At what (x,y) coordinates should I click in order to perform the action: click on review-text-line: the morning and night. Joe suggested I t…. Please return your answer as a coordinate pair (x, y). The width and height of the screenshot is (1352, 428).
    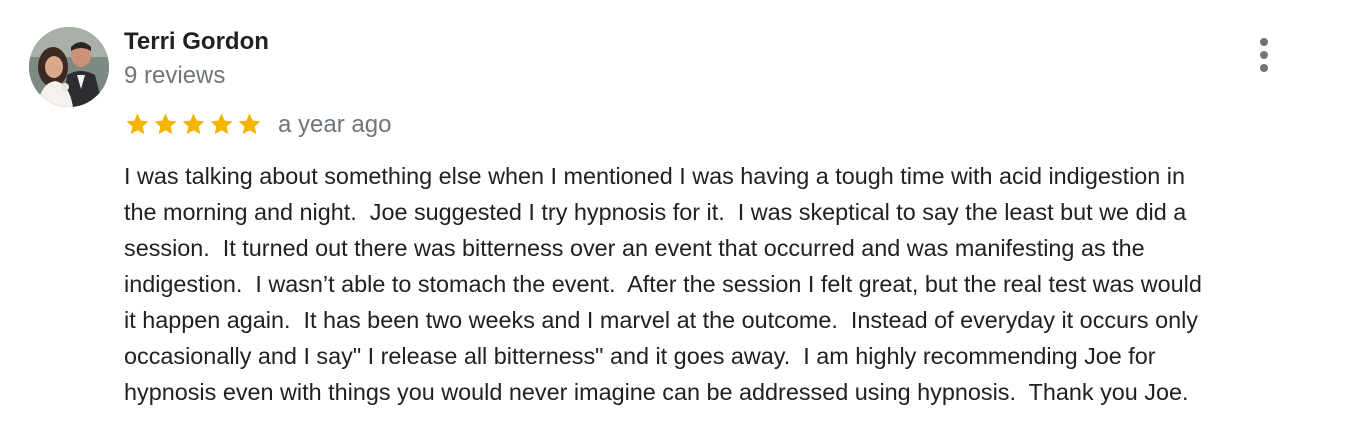
    Looking at the image, I should click on (655, 212).